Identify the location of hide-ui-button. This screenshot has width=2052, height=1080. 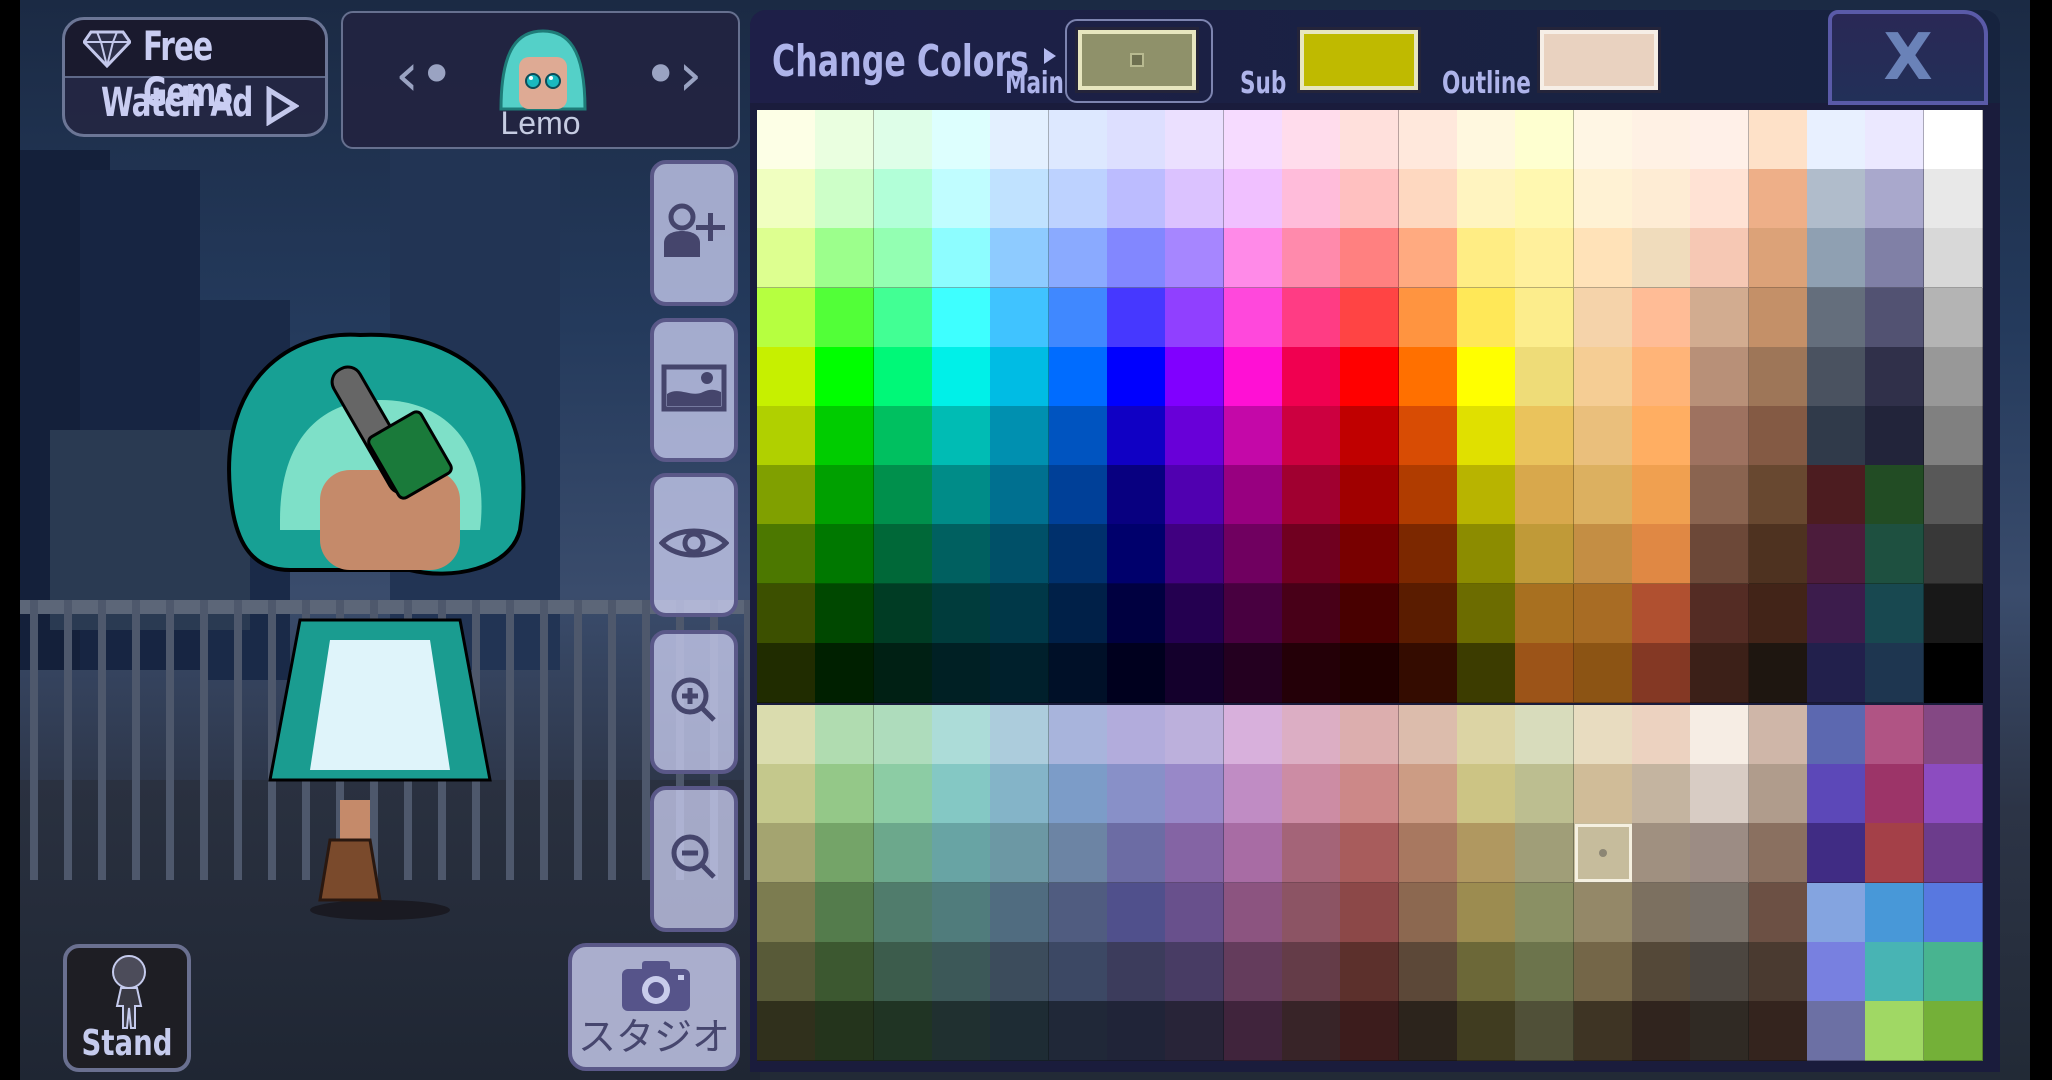
(694, 545).